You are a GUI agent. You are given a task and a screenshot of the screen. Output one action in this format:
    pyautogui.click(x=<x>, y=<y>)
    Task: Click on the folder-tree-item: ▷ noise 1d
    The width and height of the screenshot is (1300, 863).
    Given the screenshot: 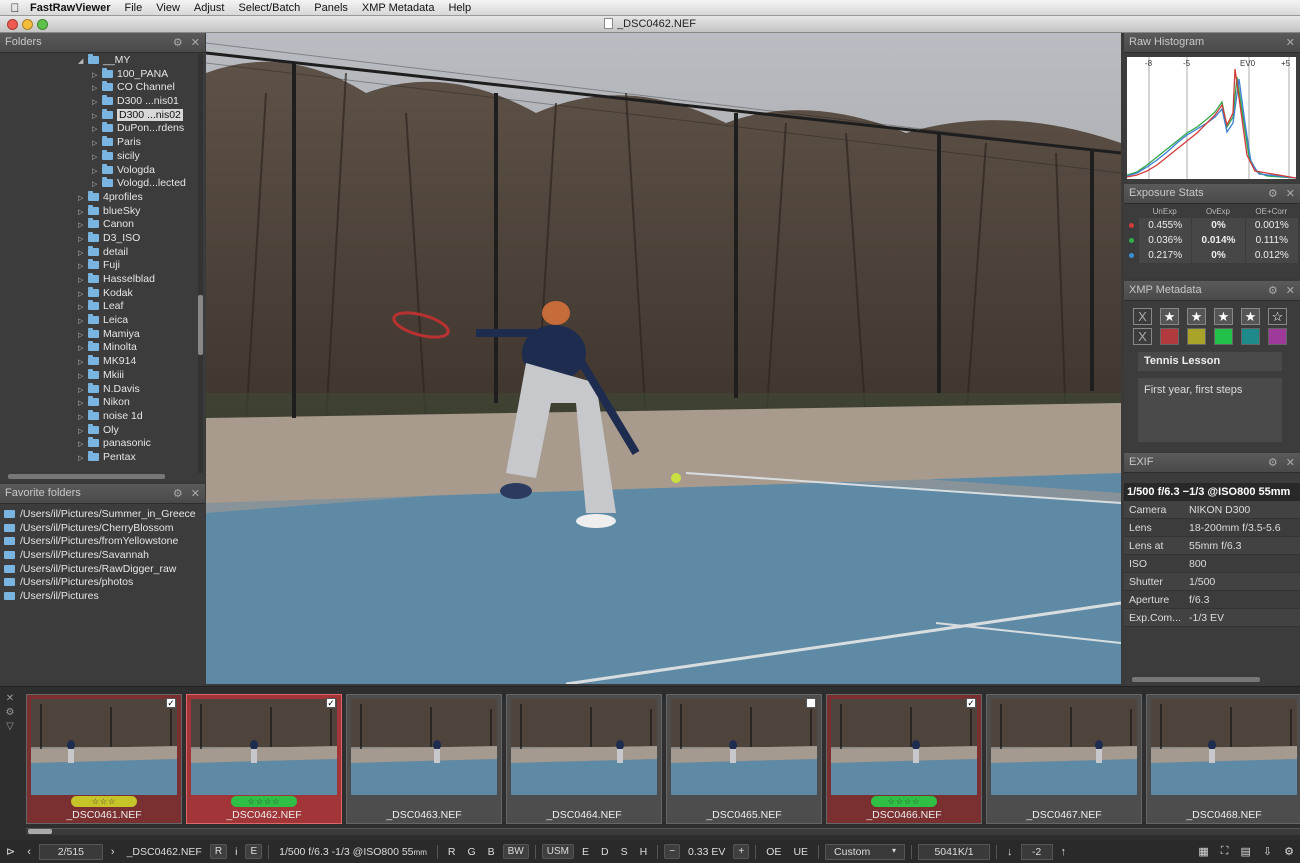 What is the action you would take?
    pyautogui.click(x=98, y=417)
    